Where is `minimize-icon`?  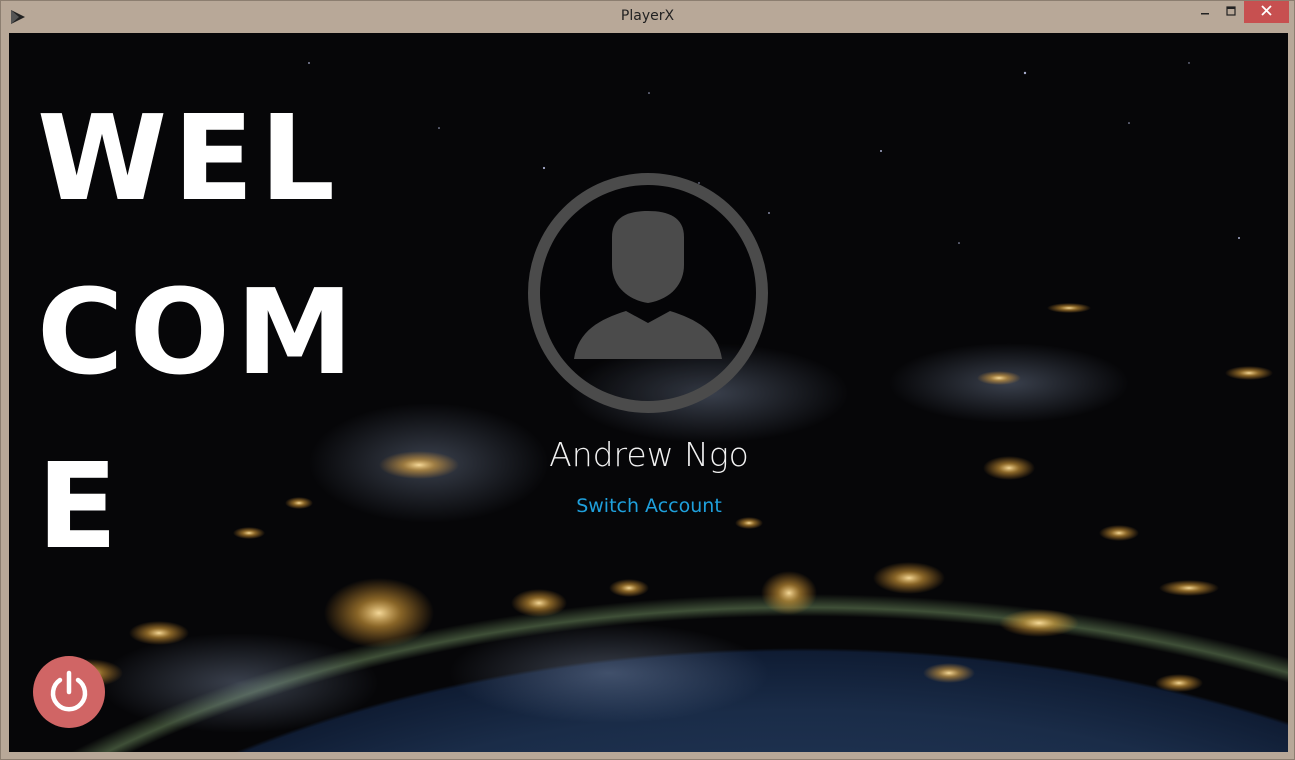
minimize-icon is located at coordinates (1205, 12).